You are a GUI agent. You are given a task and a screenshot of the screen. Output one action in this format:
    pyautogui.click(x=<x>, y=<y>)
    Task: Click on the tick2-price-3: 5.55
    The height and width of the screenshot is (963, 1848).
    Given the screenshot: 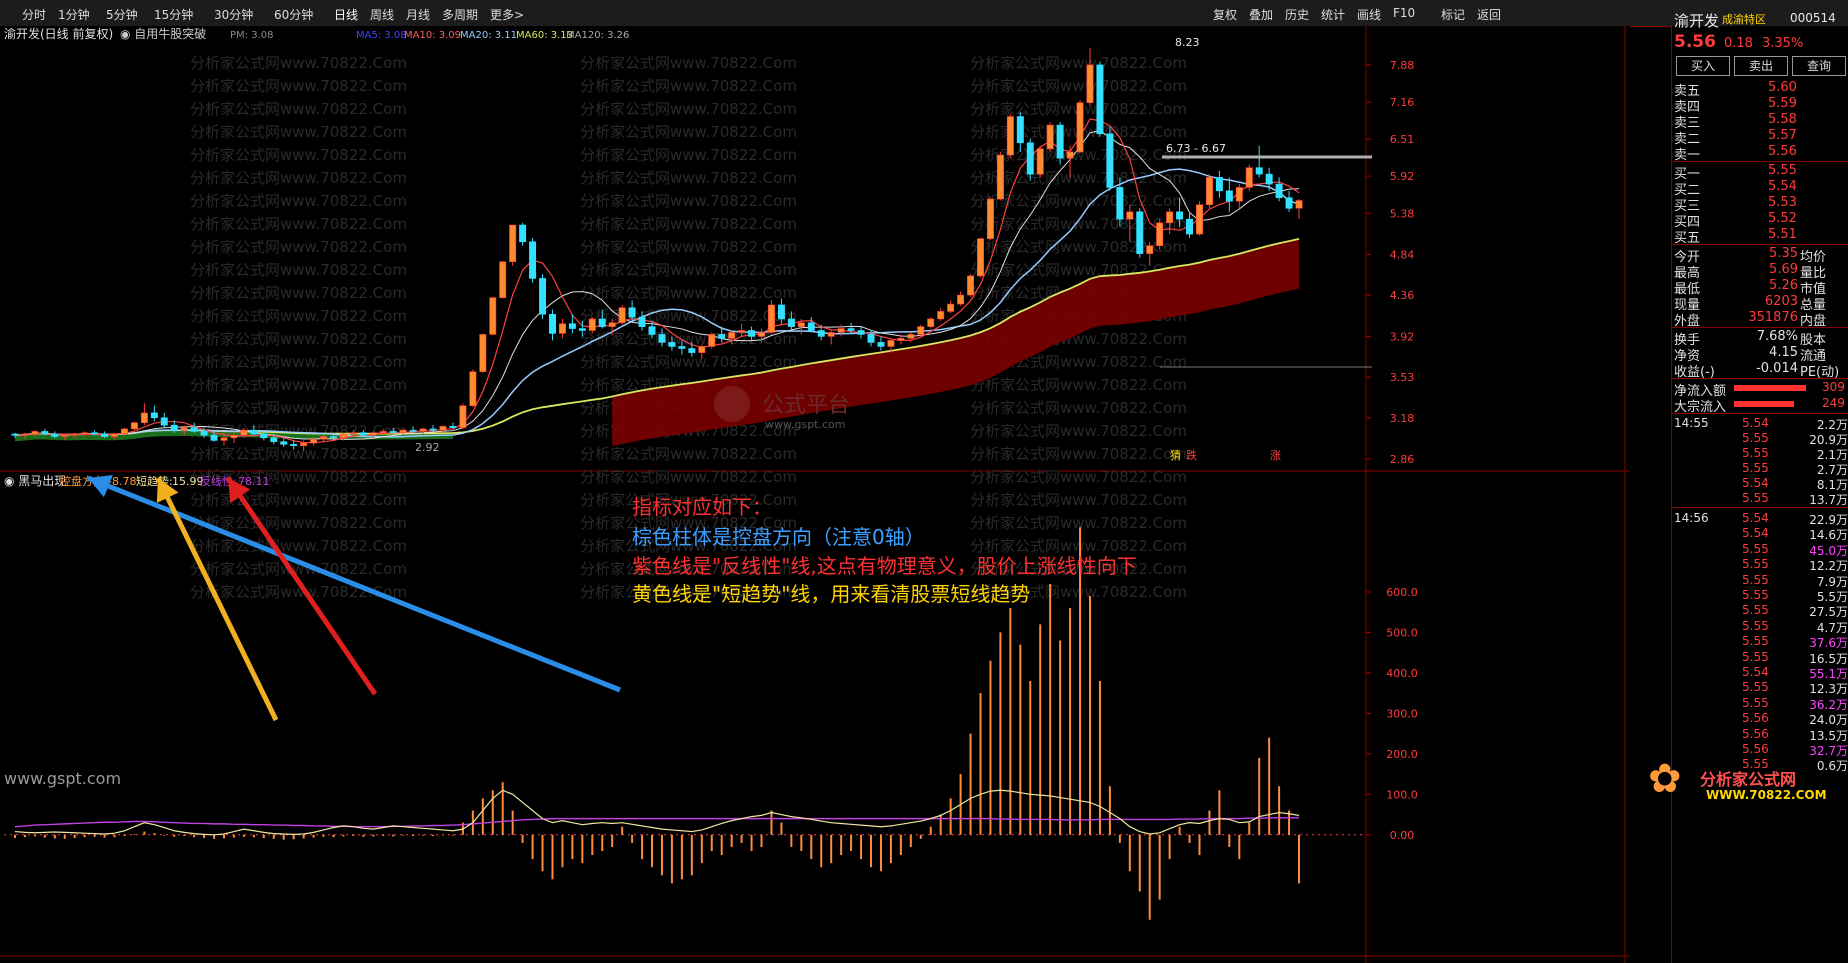 What is the action you would take?
    pyautogui.click(x=1755, y=564)
    